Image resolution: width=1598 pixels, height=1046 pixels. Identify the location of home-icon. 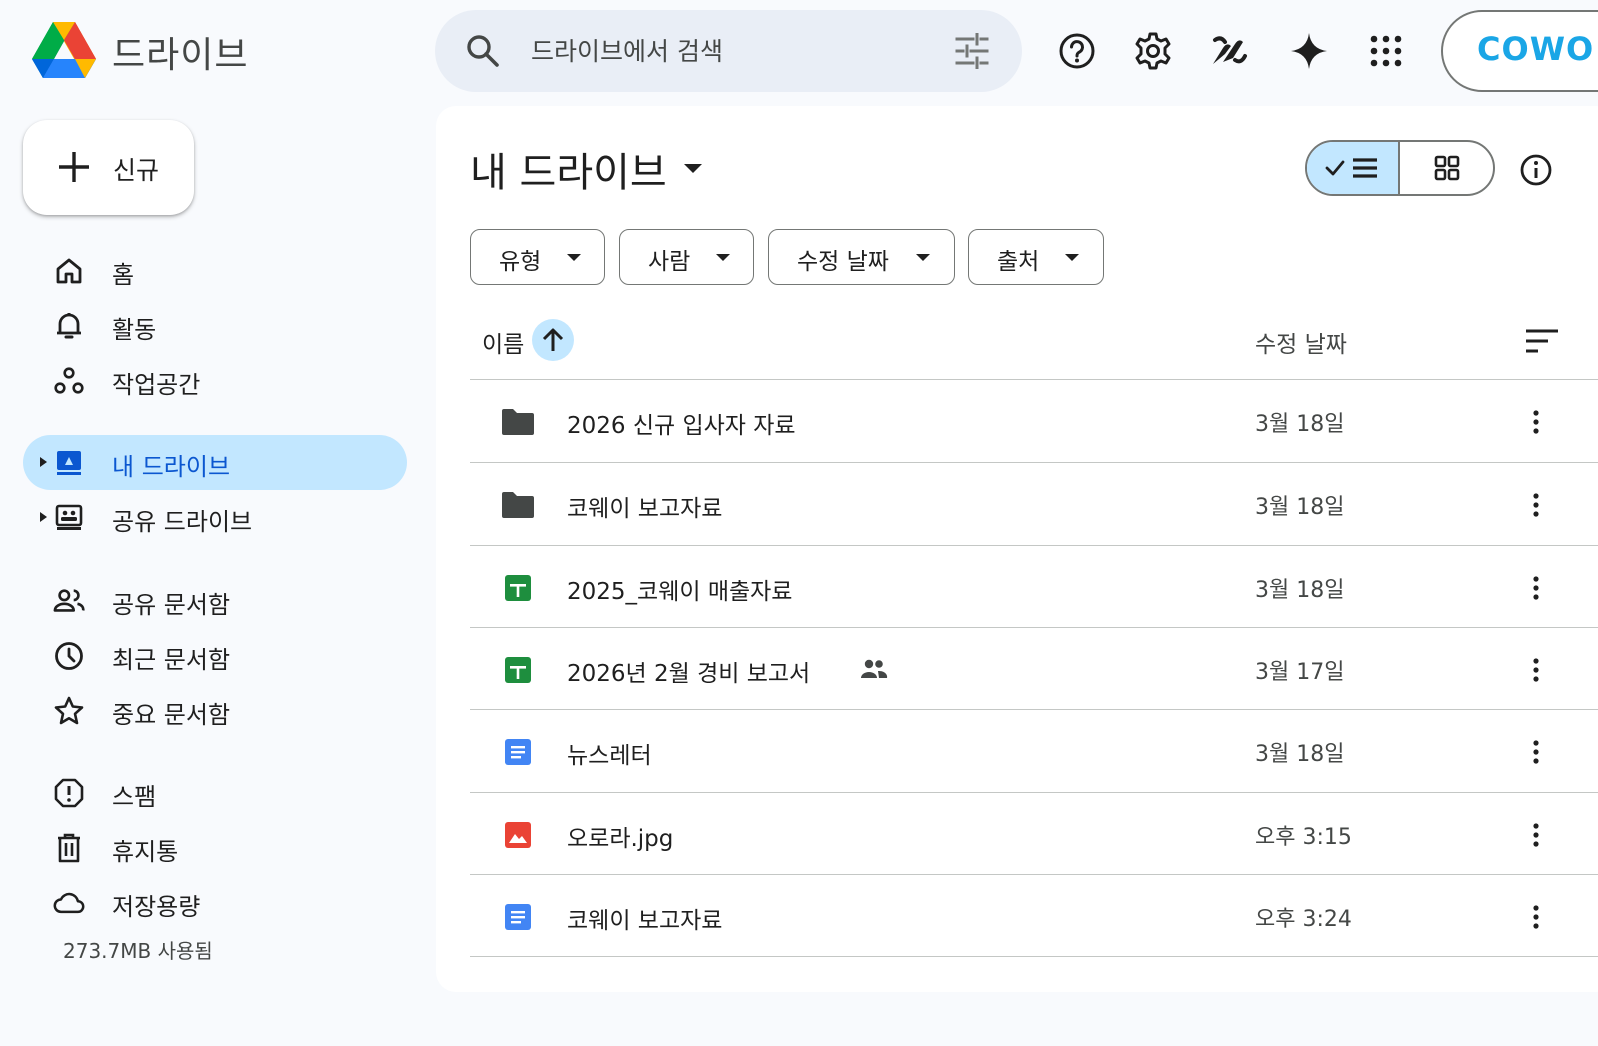
(69, 271).